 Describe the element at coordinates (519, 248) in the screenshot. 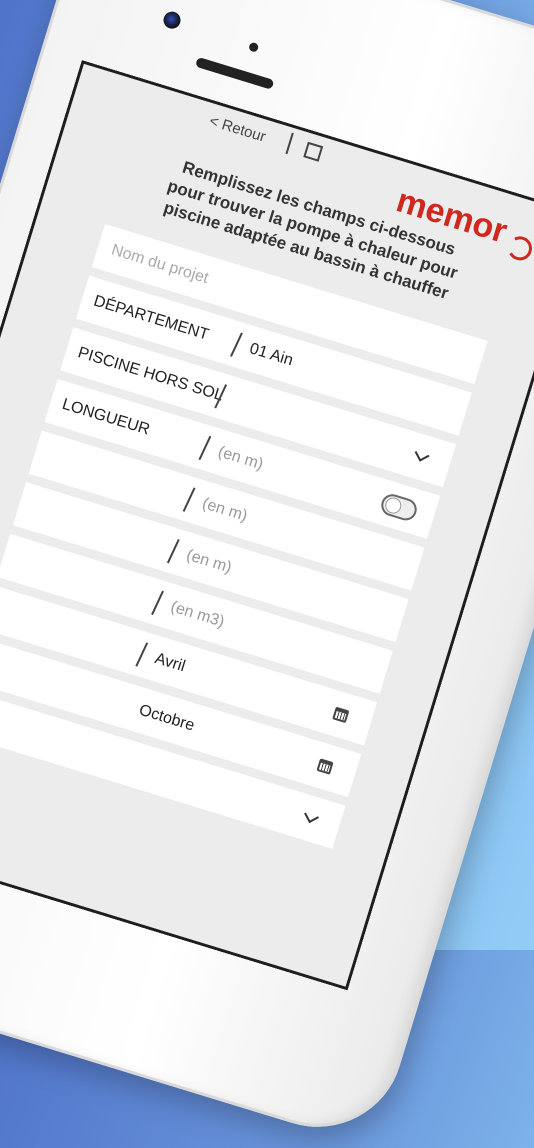

I see `brand-logo-icon` at that location.